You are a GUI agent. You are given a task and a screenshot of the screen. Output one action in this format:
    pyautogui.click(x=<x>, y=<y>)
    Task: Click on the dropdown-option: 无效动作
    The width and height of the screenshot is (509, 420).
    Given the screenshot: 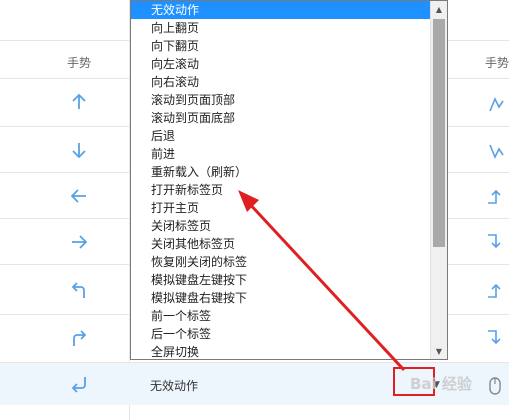 What is the action you would take?
    pyautogui.click(x=281, y=10)
    